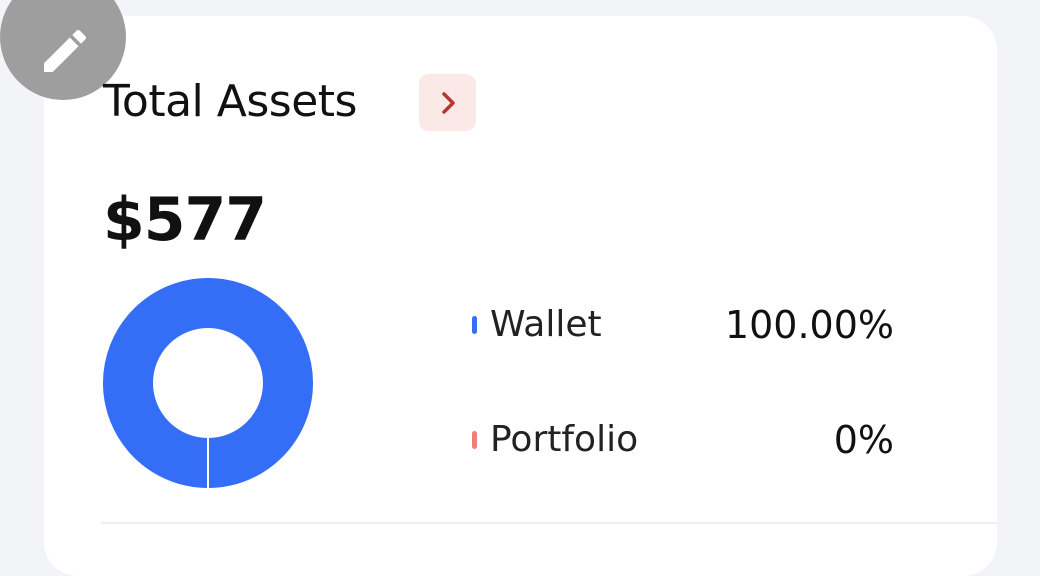  Describe the element at coordinates (564, 439) in the screenshot. I see `legend-label: Portfolio` at that location.